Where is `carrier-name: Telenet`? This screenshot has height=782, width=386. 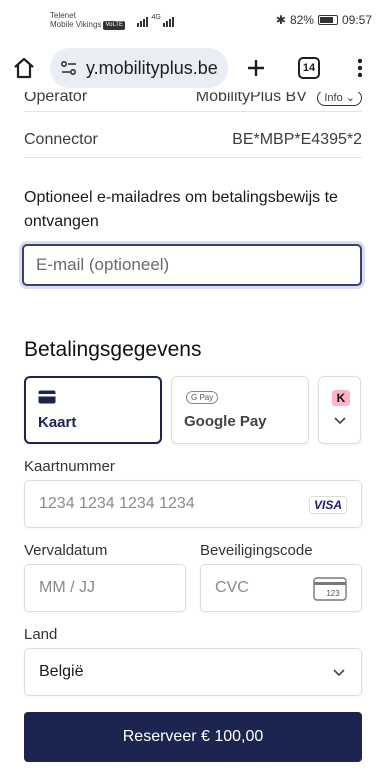 carrier-name: Telenet is located at coordinates (63, 15).